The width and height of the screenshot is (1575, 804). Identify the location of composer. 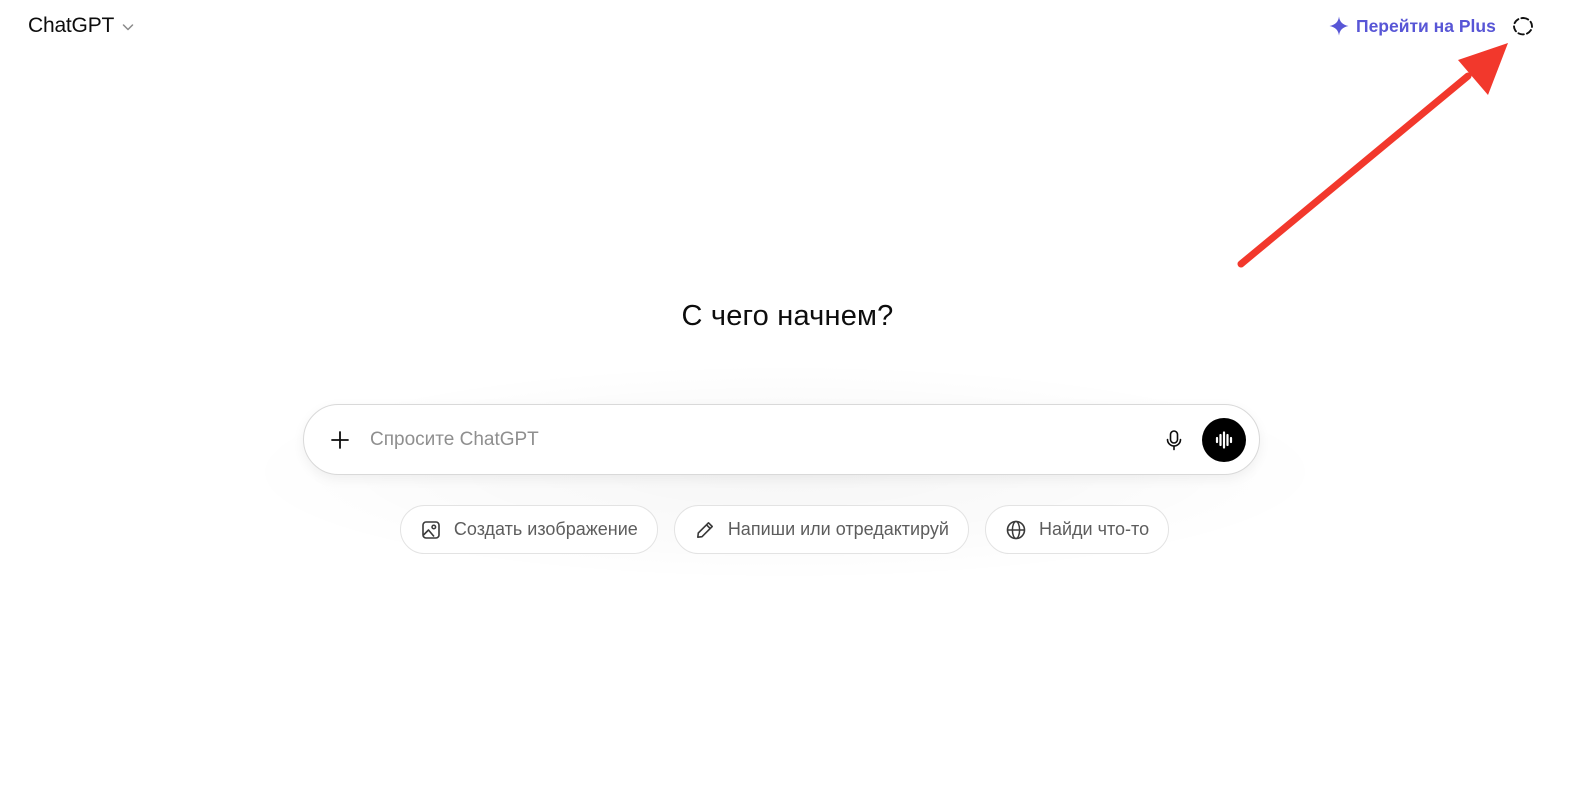
(781, 439).